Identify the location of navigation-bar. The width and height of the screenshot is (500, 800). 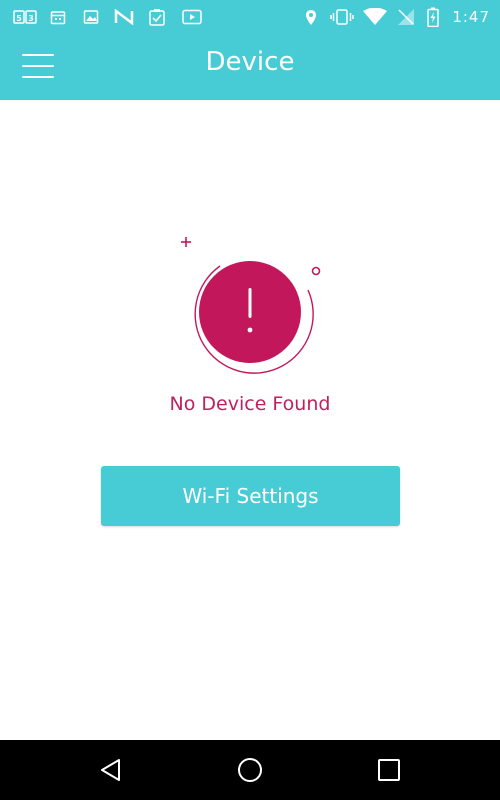
(250, 770).